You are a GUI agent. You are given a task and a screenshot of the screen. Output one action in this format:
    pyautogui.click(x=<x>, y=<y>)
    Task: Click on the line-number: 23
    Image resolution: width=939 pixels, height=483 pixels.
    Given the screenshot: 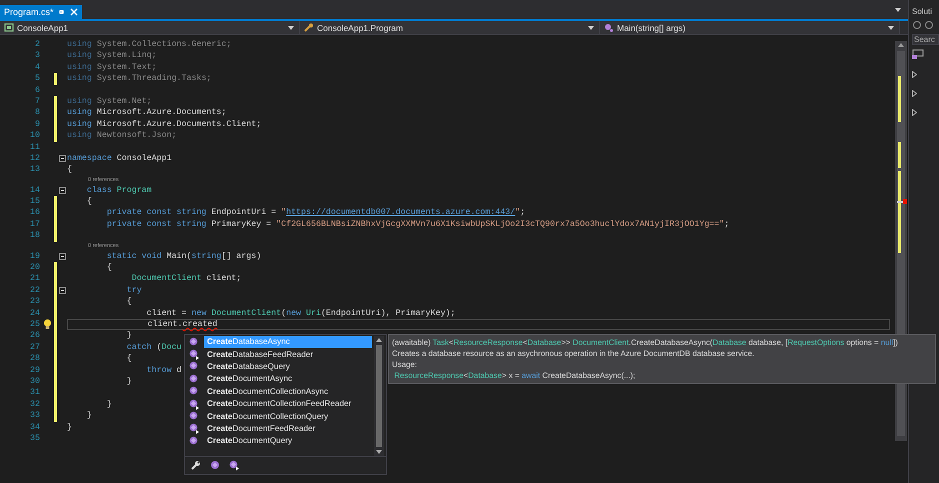 What is the action you would take?
    pyautogui.click(x=34, y=302)
    